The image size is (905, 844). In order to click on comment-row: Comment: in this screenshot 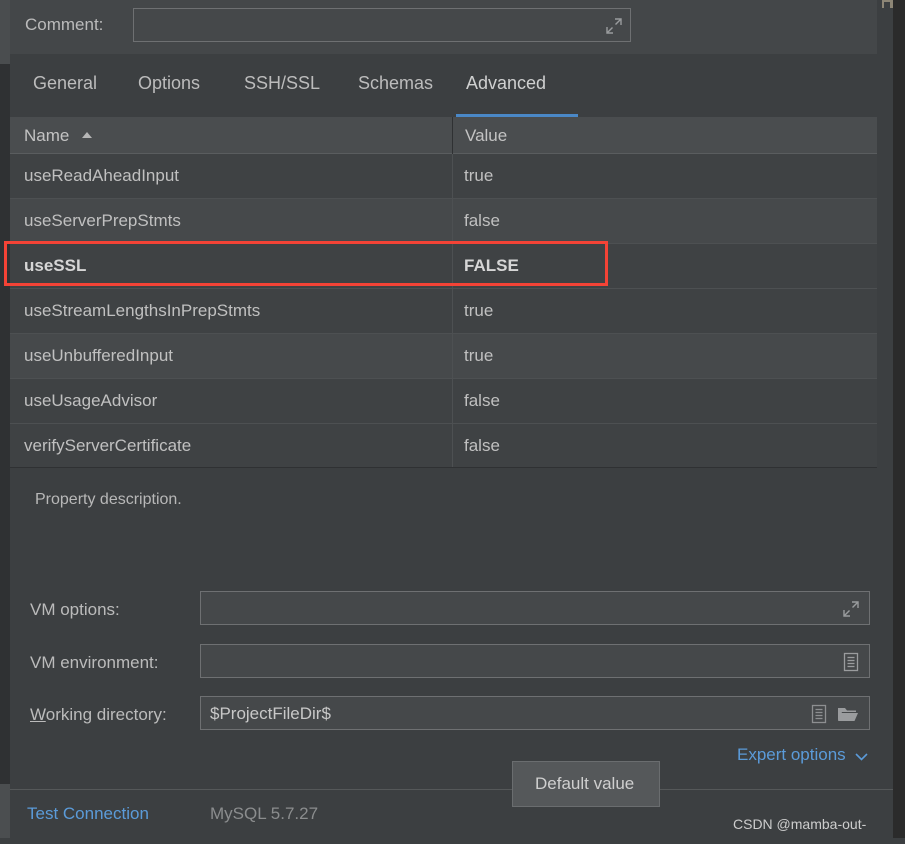, I will do `click(451, 27)`.